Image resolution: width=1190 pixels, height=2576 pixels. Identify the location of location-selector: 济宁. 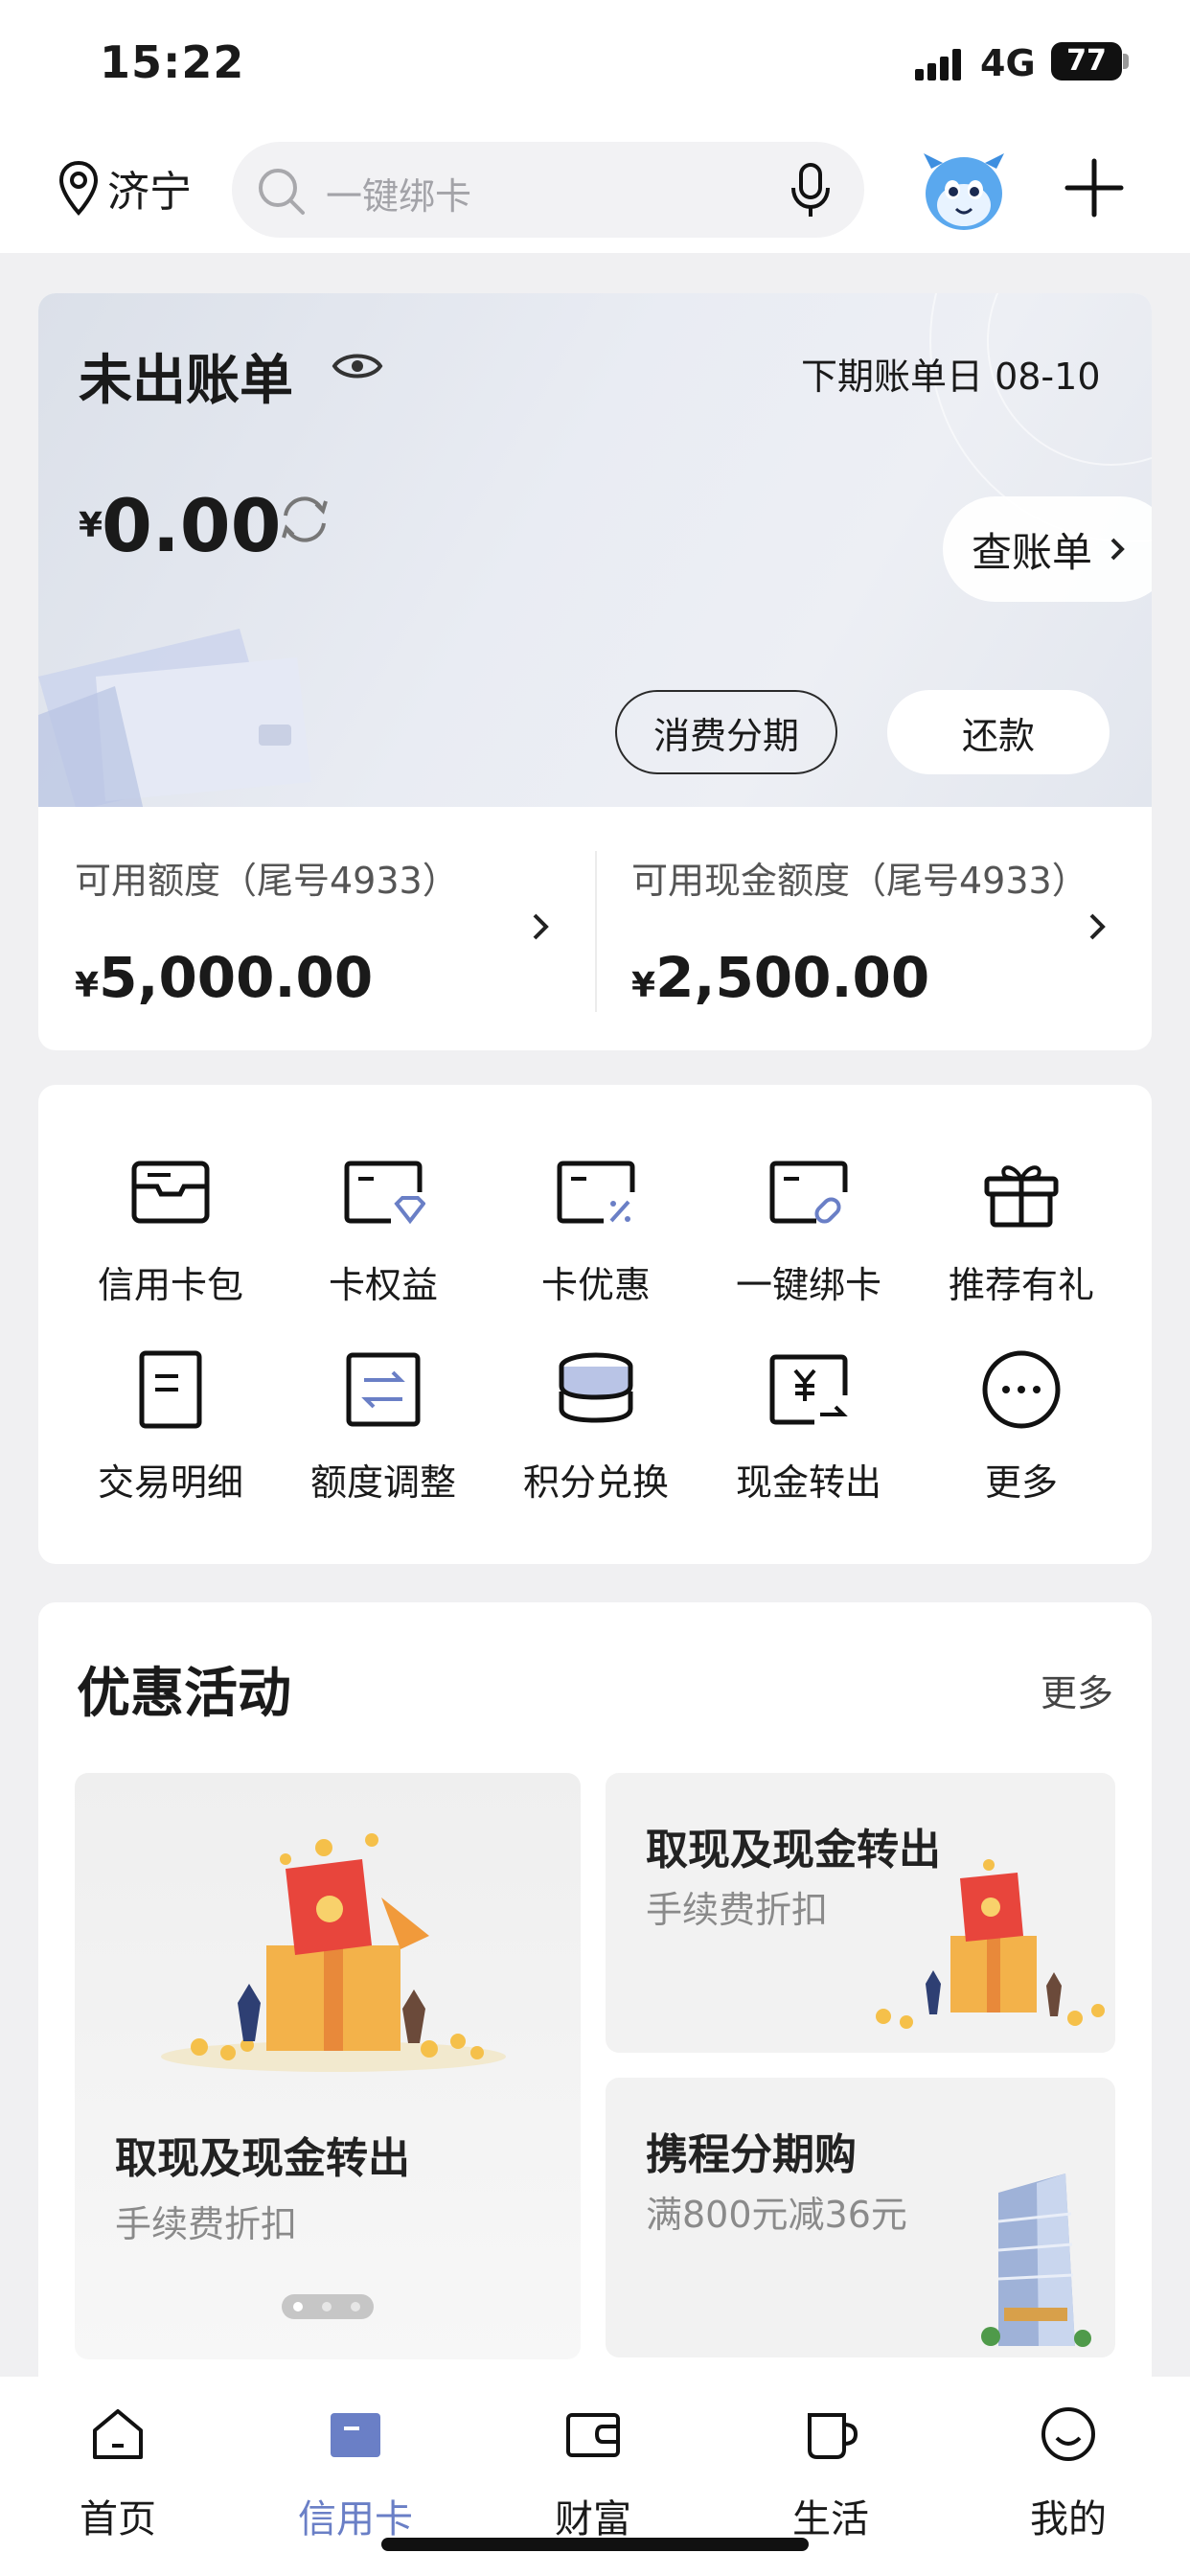
(125, 187).